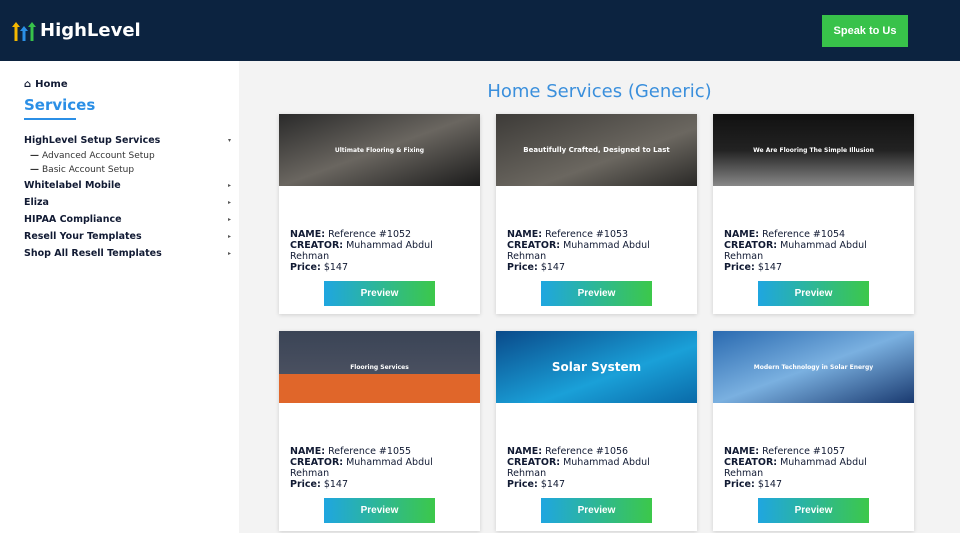  I want to click on sidebar-item: Whitelabel Mobile ▸, so click(127, 185).